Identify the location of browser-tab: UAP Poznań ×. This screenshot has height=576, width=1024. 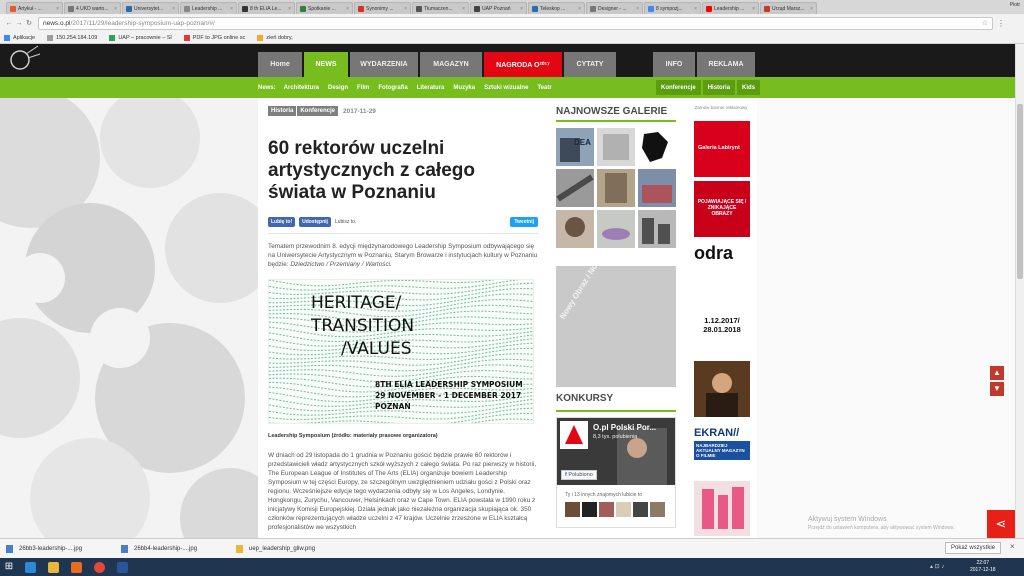
(498, 8).